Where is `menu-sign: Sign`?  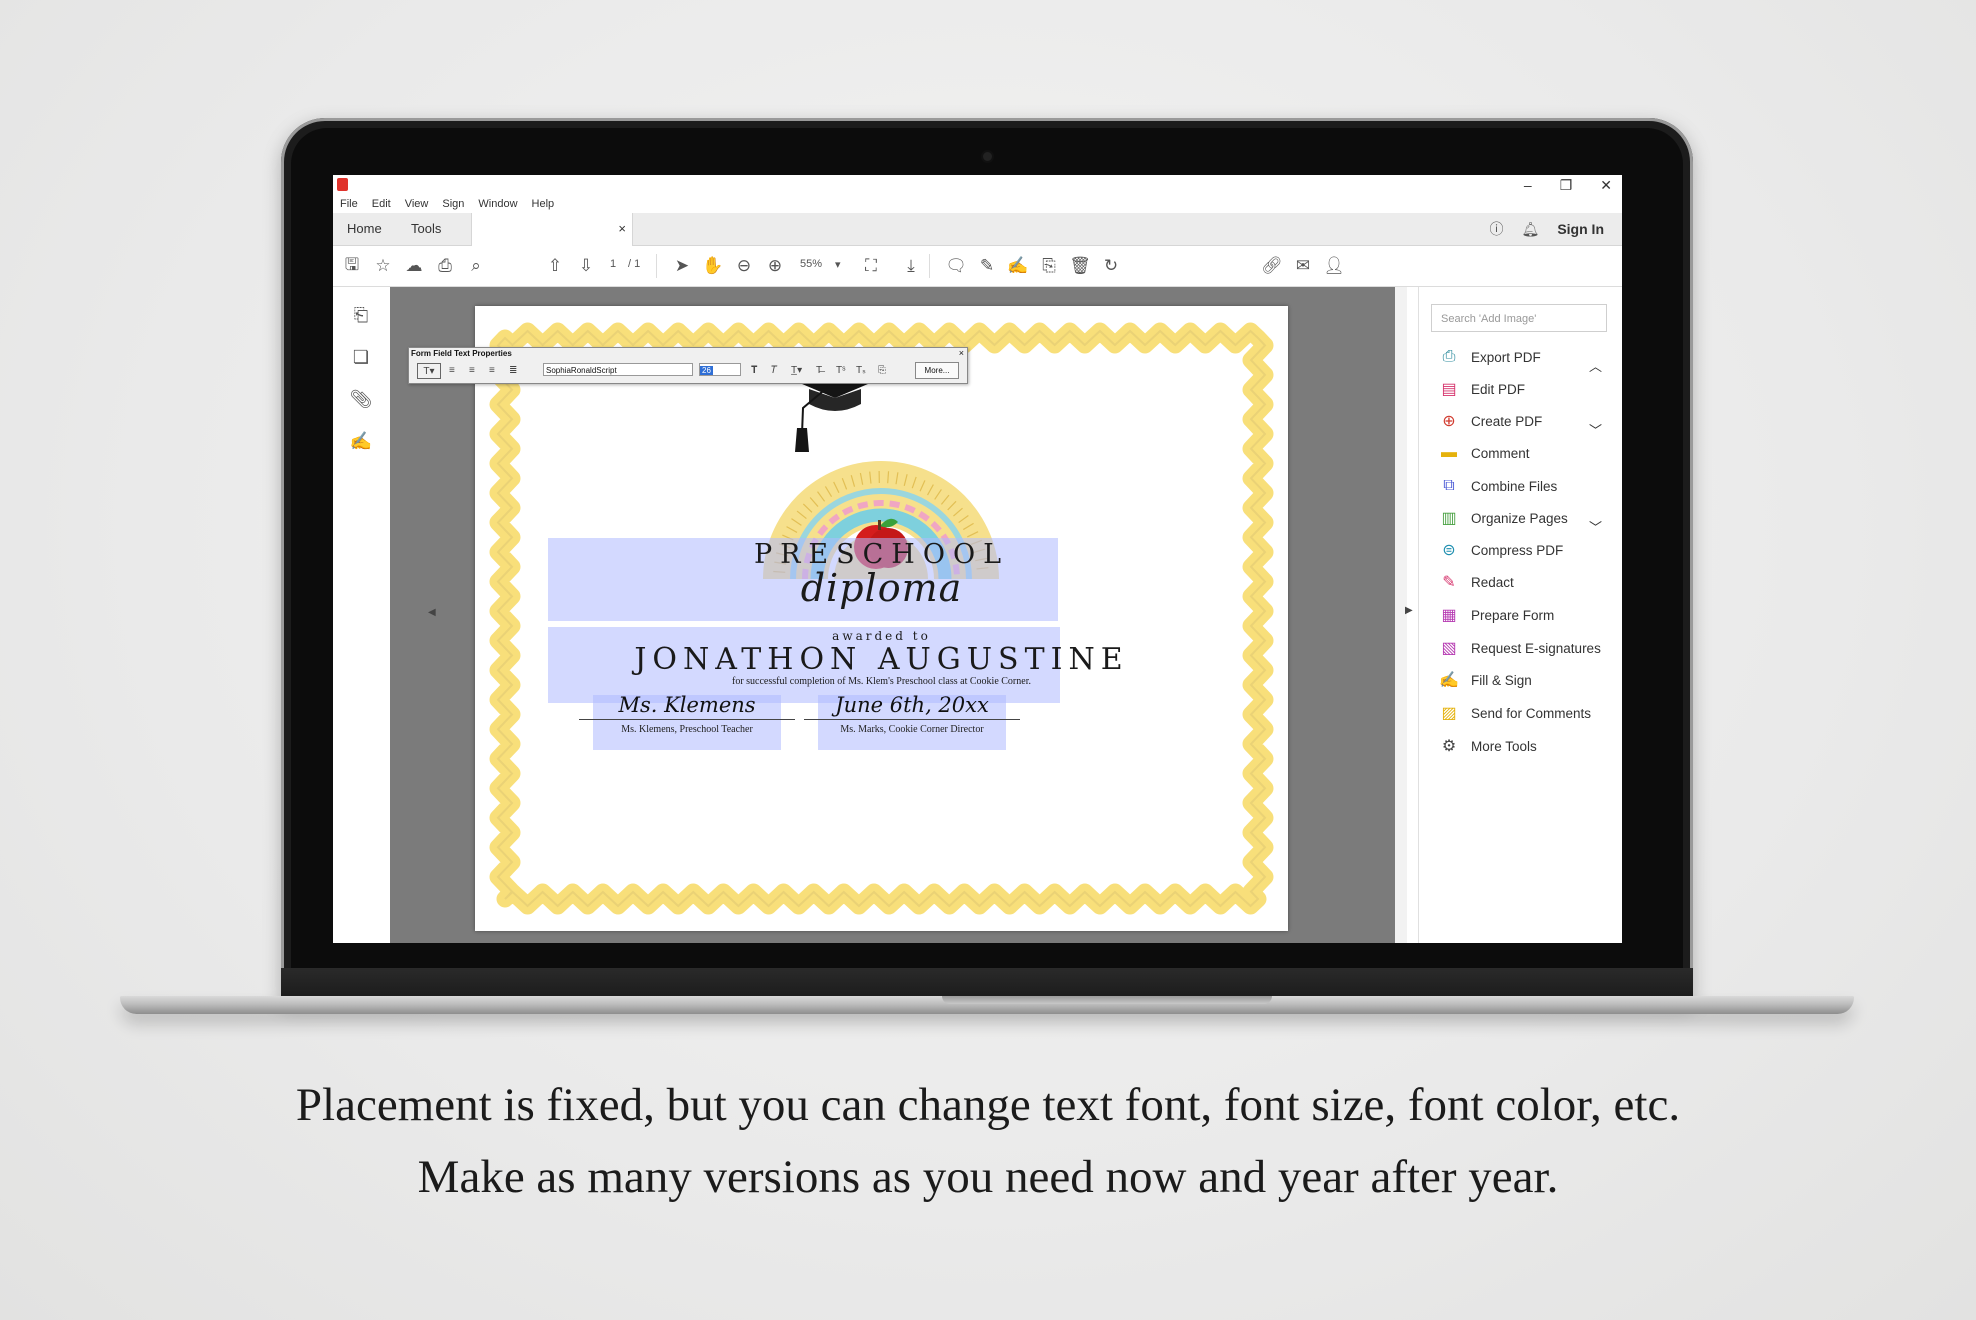 menu-sign: Sign is located at coordinates (453, 204).